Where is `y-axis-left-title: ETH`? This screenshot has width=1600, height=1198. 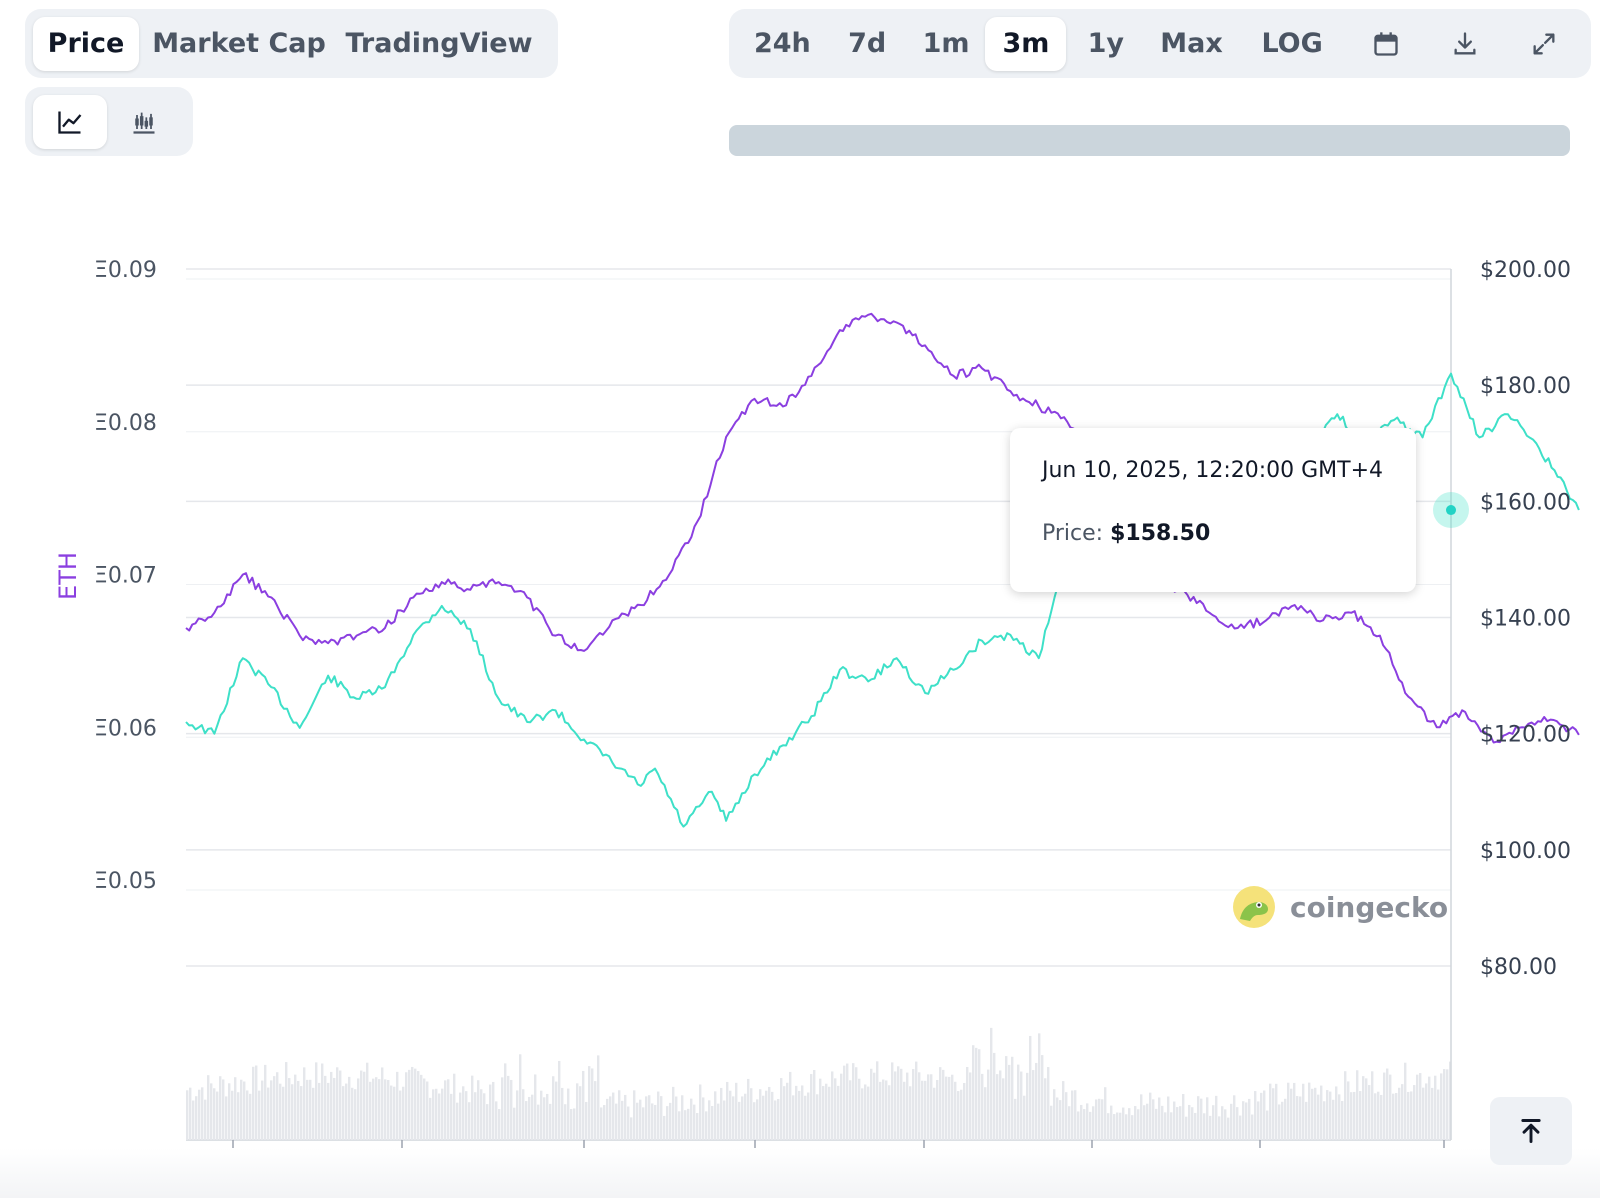
y-axis-left-title: ETH is located at coordinates (68, 576).